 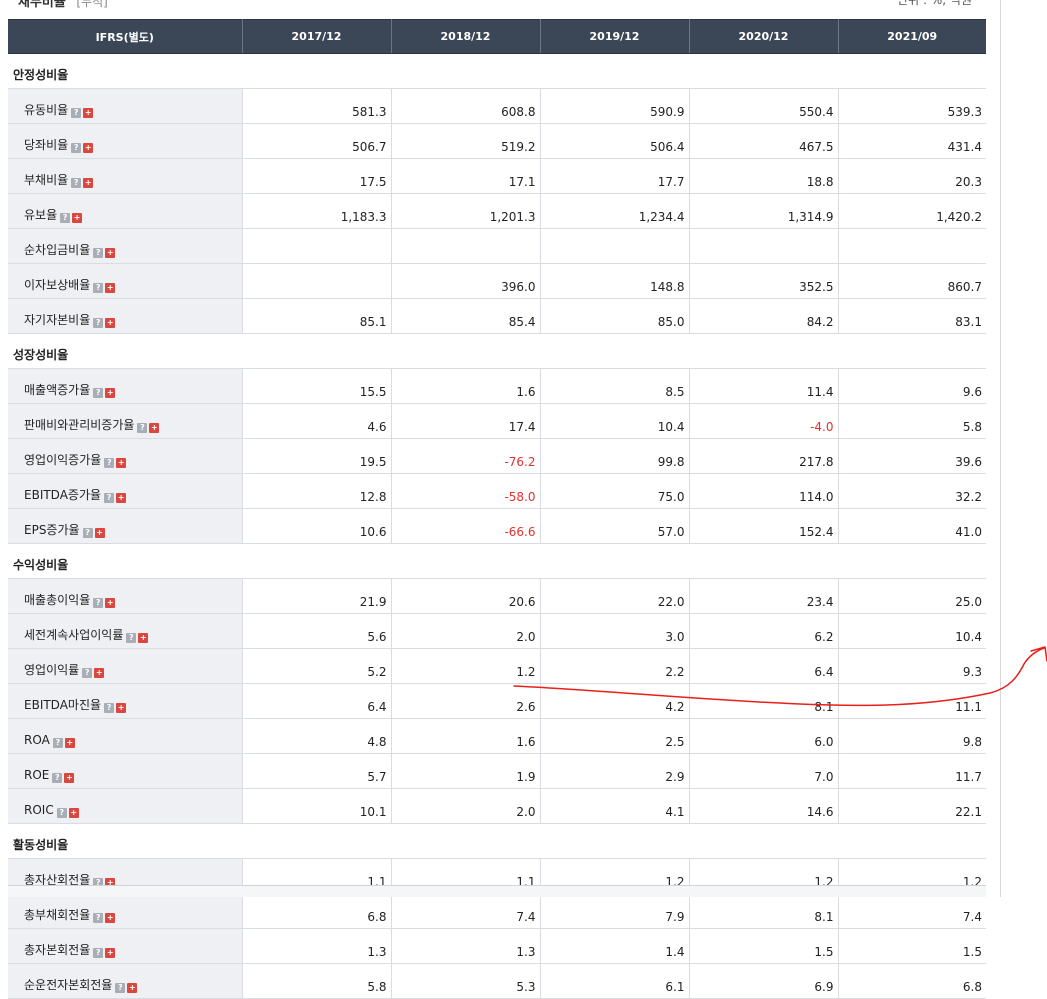 I want to click on table-row: 총자본회전율? +1.3 1.3 1.4 1.5 1.5, so click(x=497, y=946).